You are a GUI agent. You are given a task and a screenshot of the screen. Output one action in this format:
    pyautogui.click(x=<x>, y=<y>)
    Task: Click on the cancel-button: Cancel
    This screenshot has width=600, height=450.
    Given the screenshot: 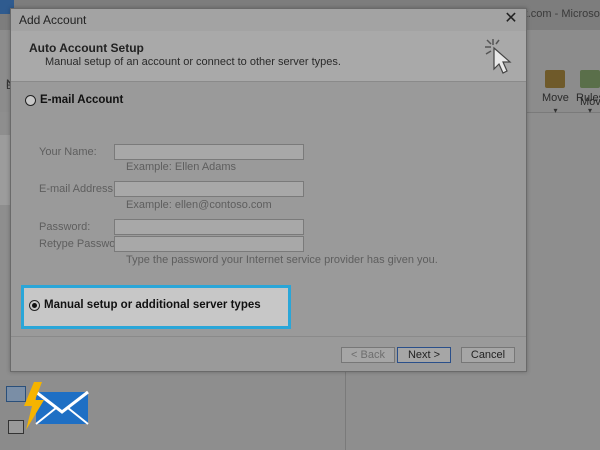 What is the action you would take?
    pyautogui.click(x=488, y=355)
    